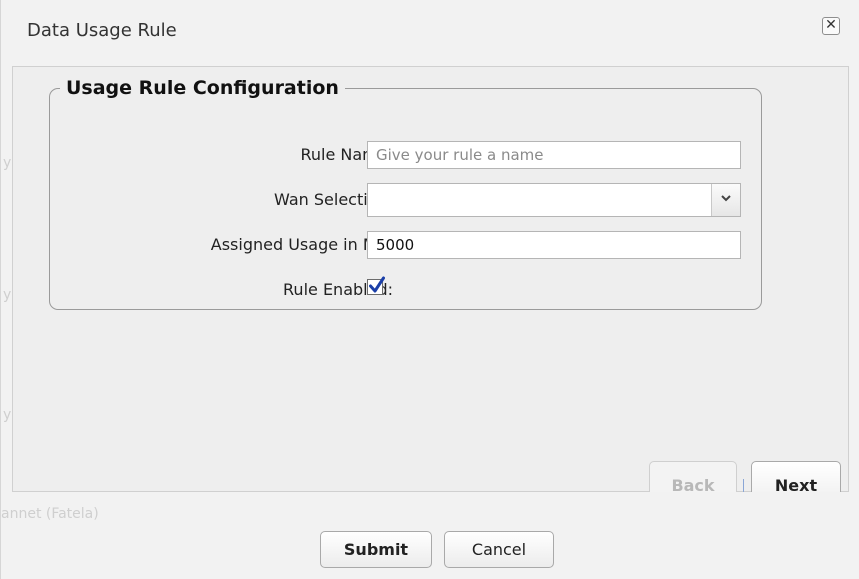 The image size is (859, 579). I want to click on cancel-button: Cancel, so click(499, 549).